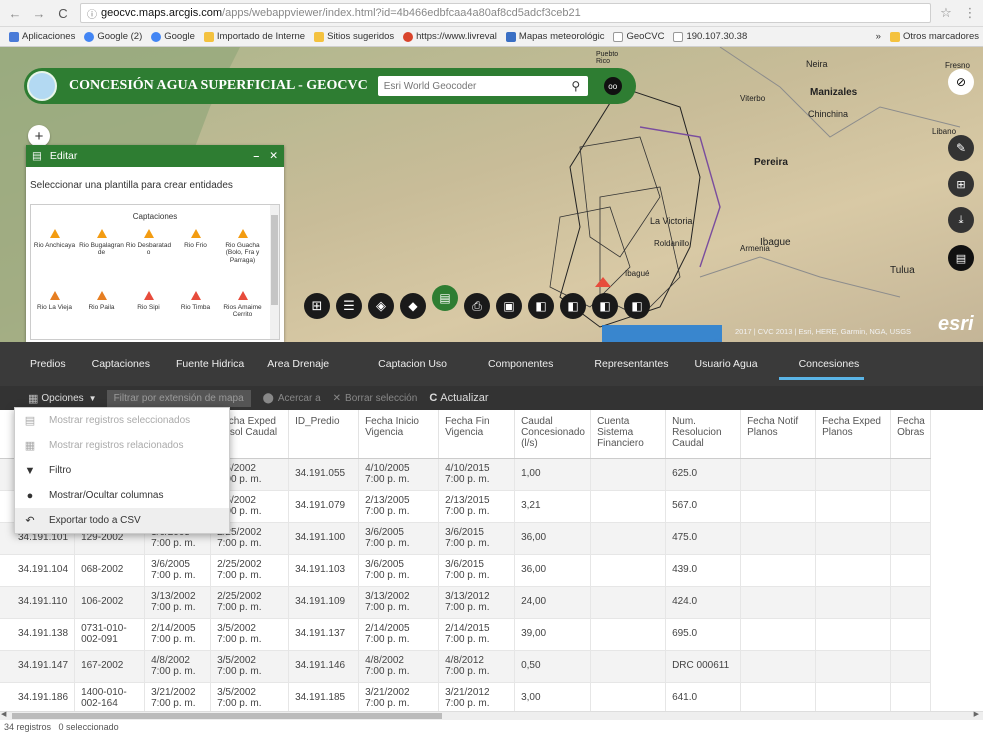  What do you see at coordinates (491, 715) in the screenshot?
I see `horizontal-scrollbar: ◀ ▶` at bounding box center [491, 715].